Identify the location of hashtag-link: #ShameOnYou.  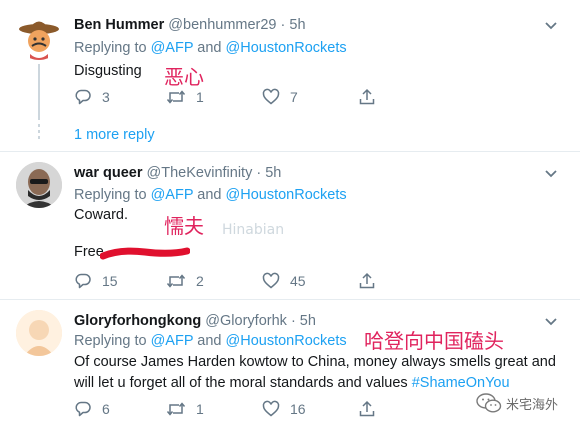
(461, 383).